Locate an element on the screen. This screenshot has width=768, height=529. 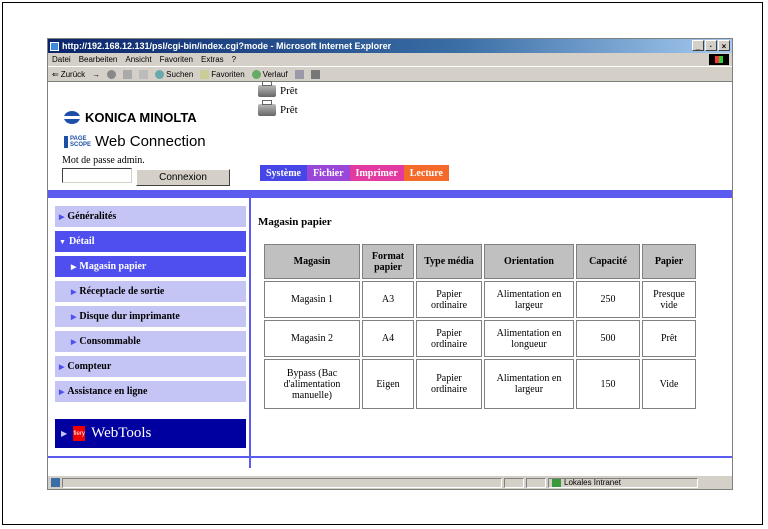
home-button is located at coordinates (144, 74).